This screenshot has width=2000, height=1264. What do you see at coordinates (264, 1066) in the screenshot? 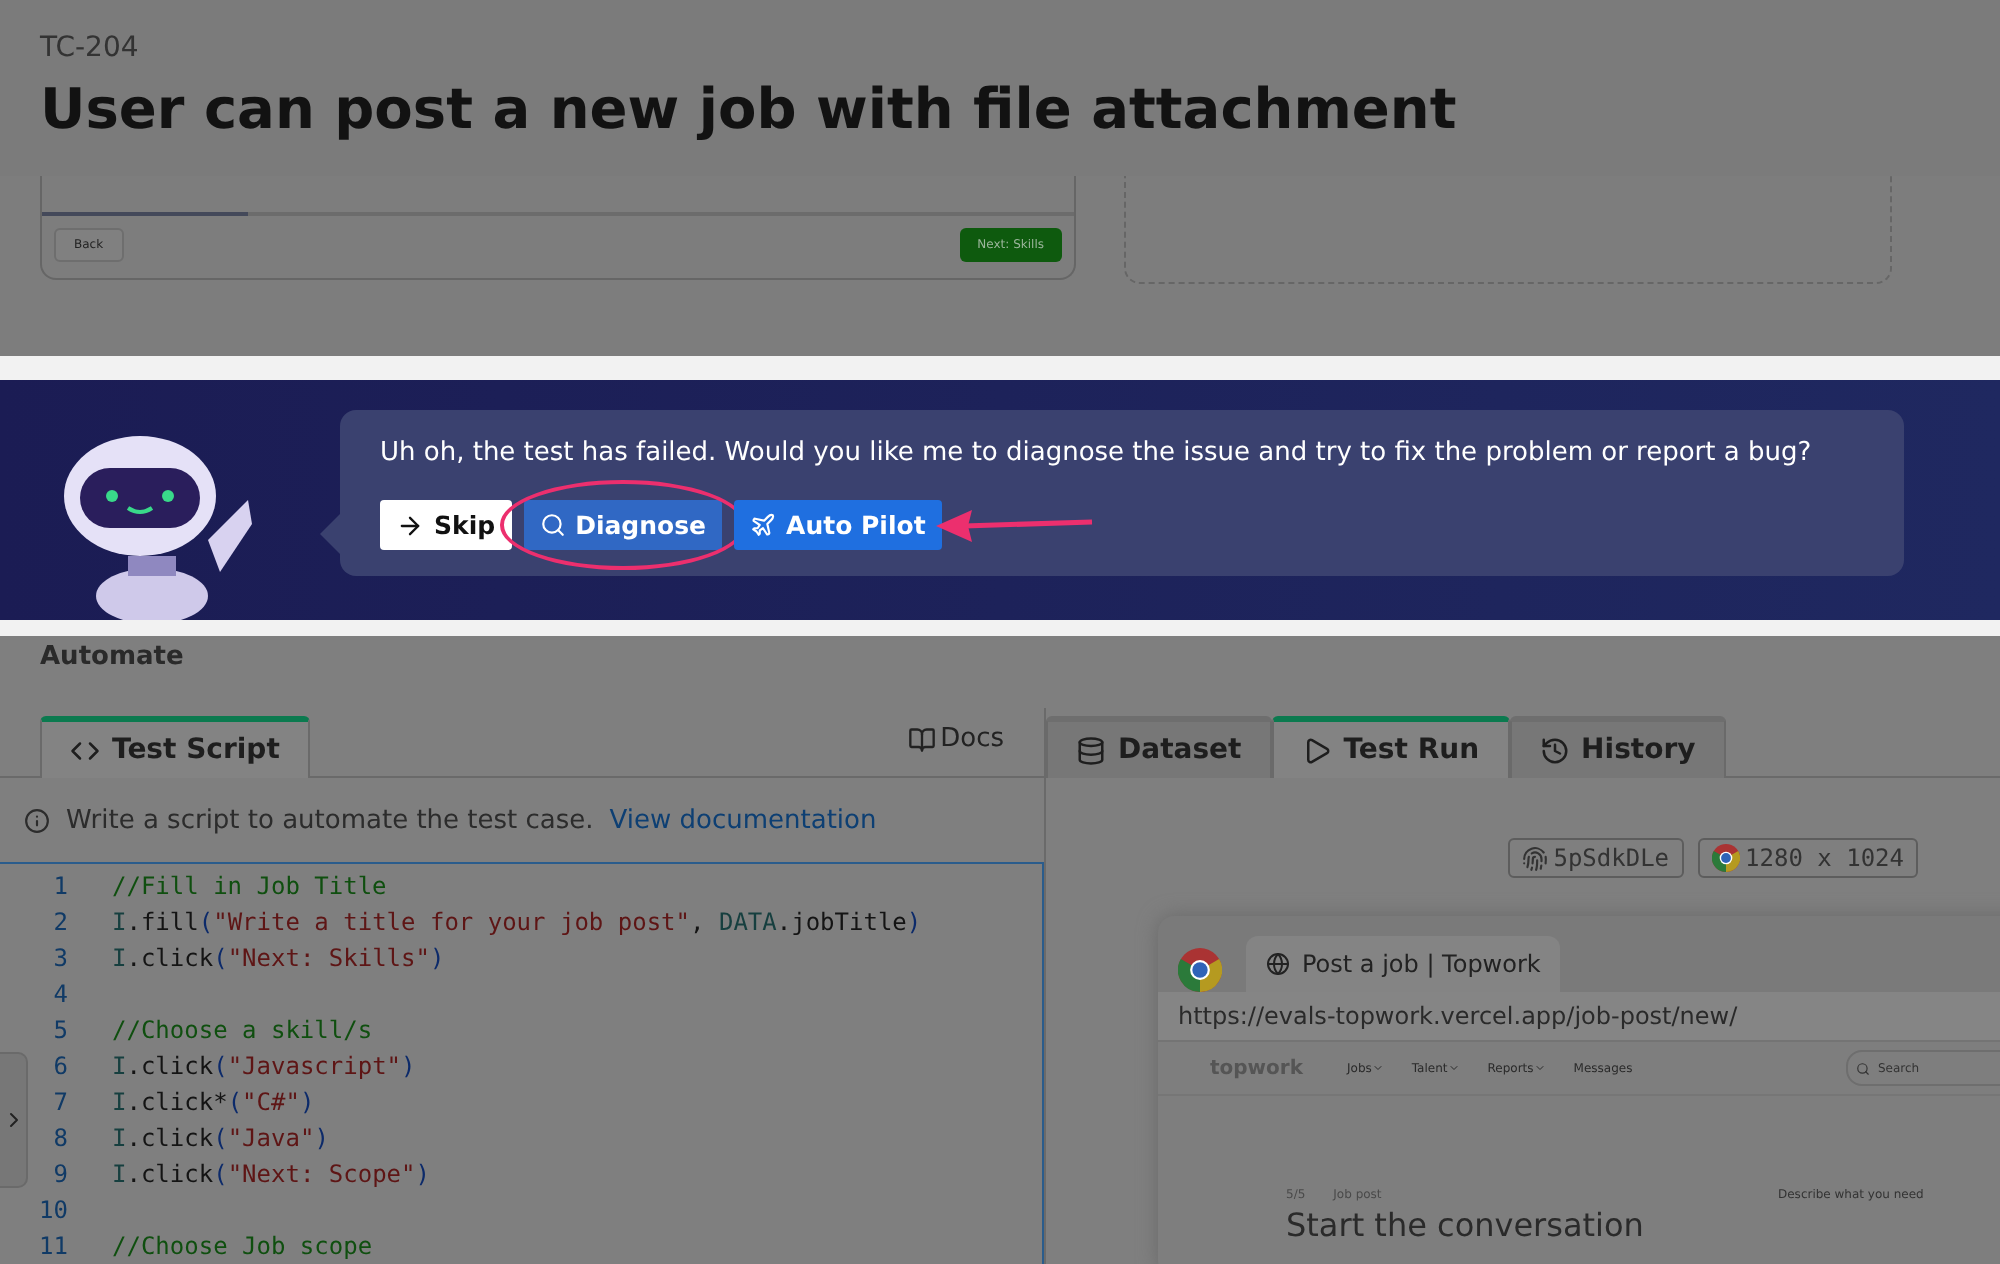
I see `code-line: I.click("Javascript")` at bounding box center [264, 1066].